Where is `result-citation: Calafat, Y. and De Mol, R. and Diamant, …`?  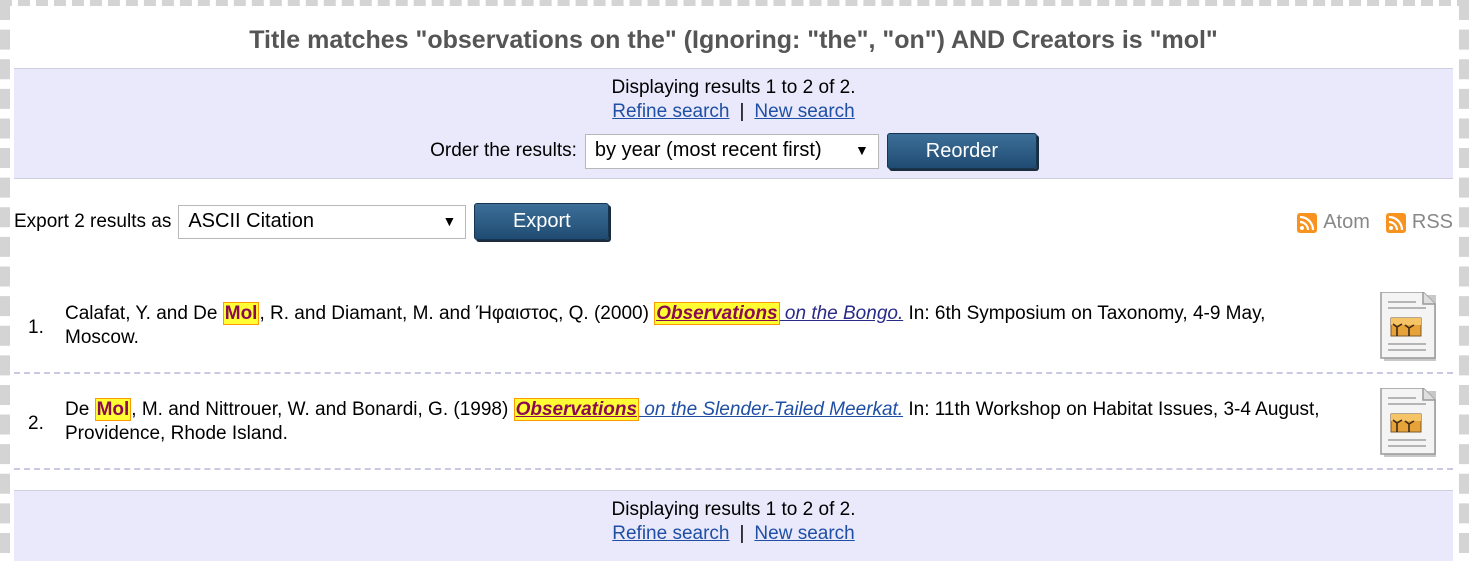
result-citation: Calafat, Y. and De Mol, R. and Diamant, … is located at coordinates (704, 326).